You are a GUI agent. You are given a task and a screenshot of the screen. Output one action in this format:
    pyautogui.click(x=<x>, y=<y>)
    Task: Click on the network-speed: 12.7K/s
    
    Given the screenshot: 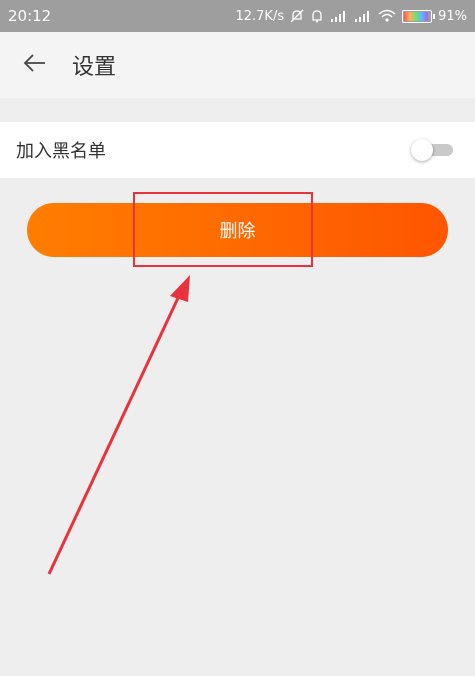 What is the action you would take?
    pyautogui.click(x=260, y=16)
    